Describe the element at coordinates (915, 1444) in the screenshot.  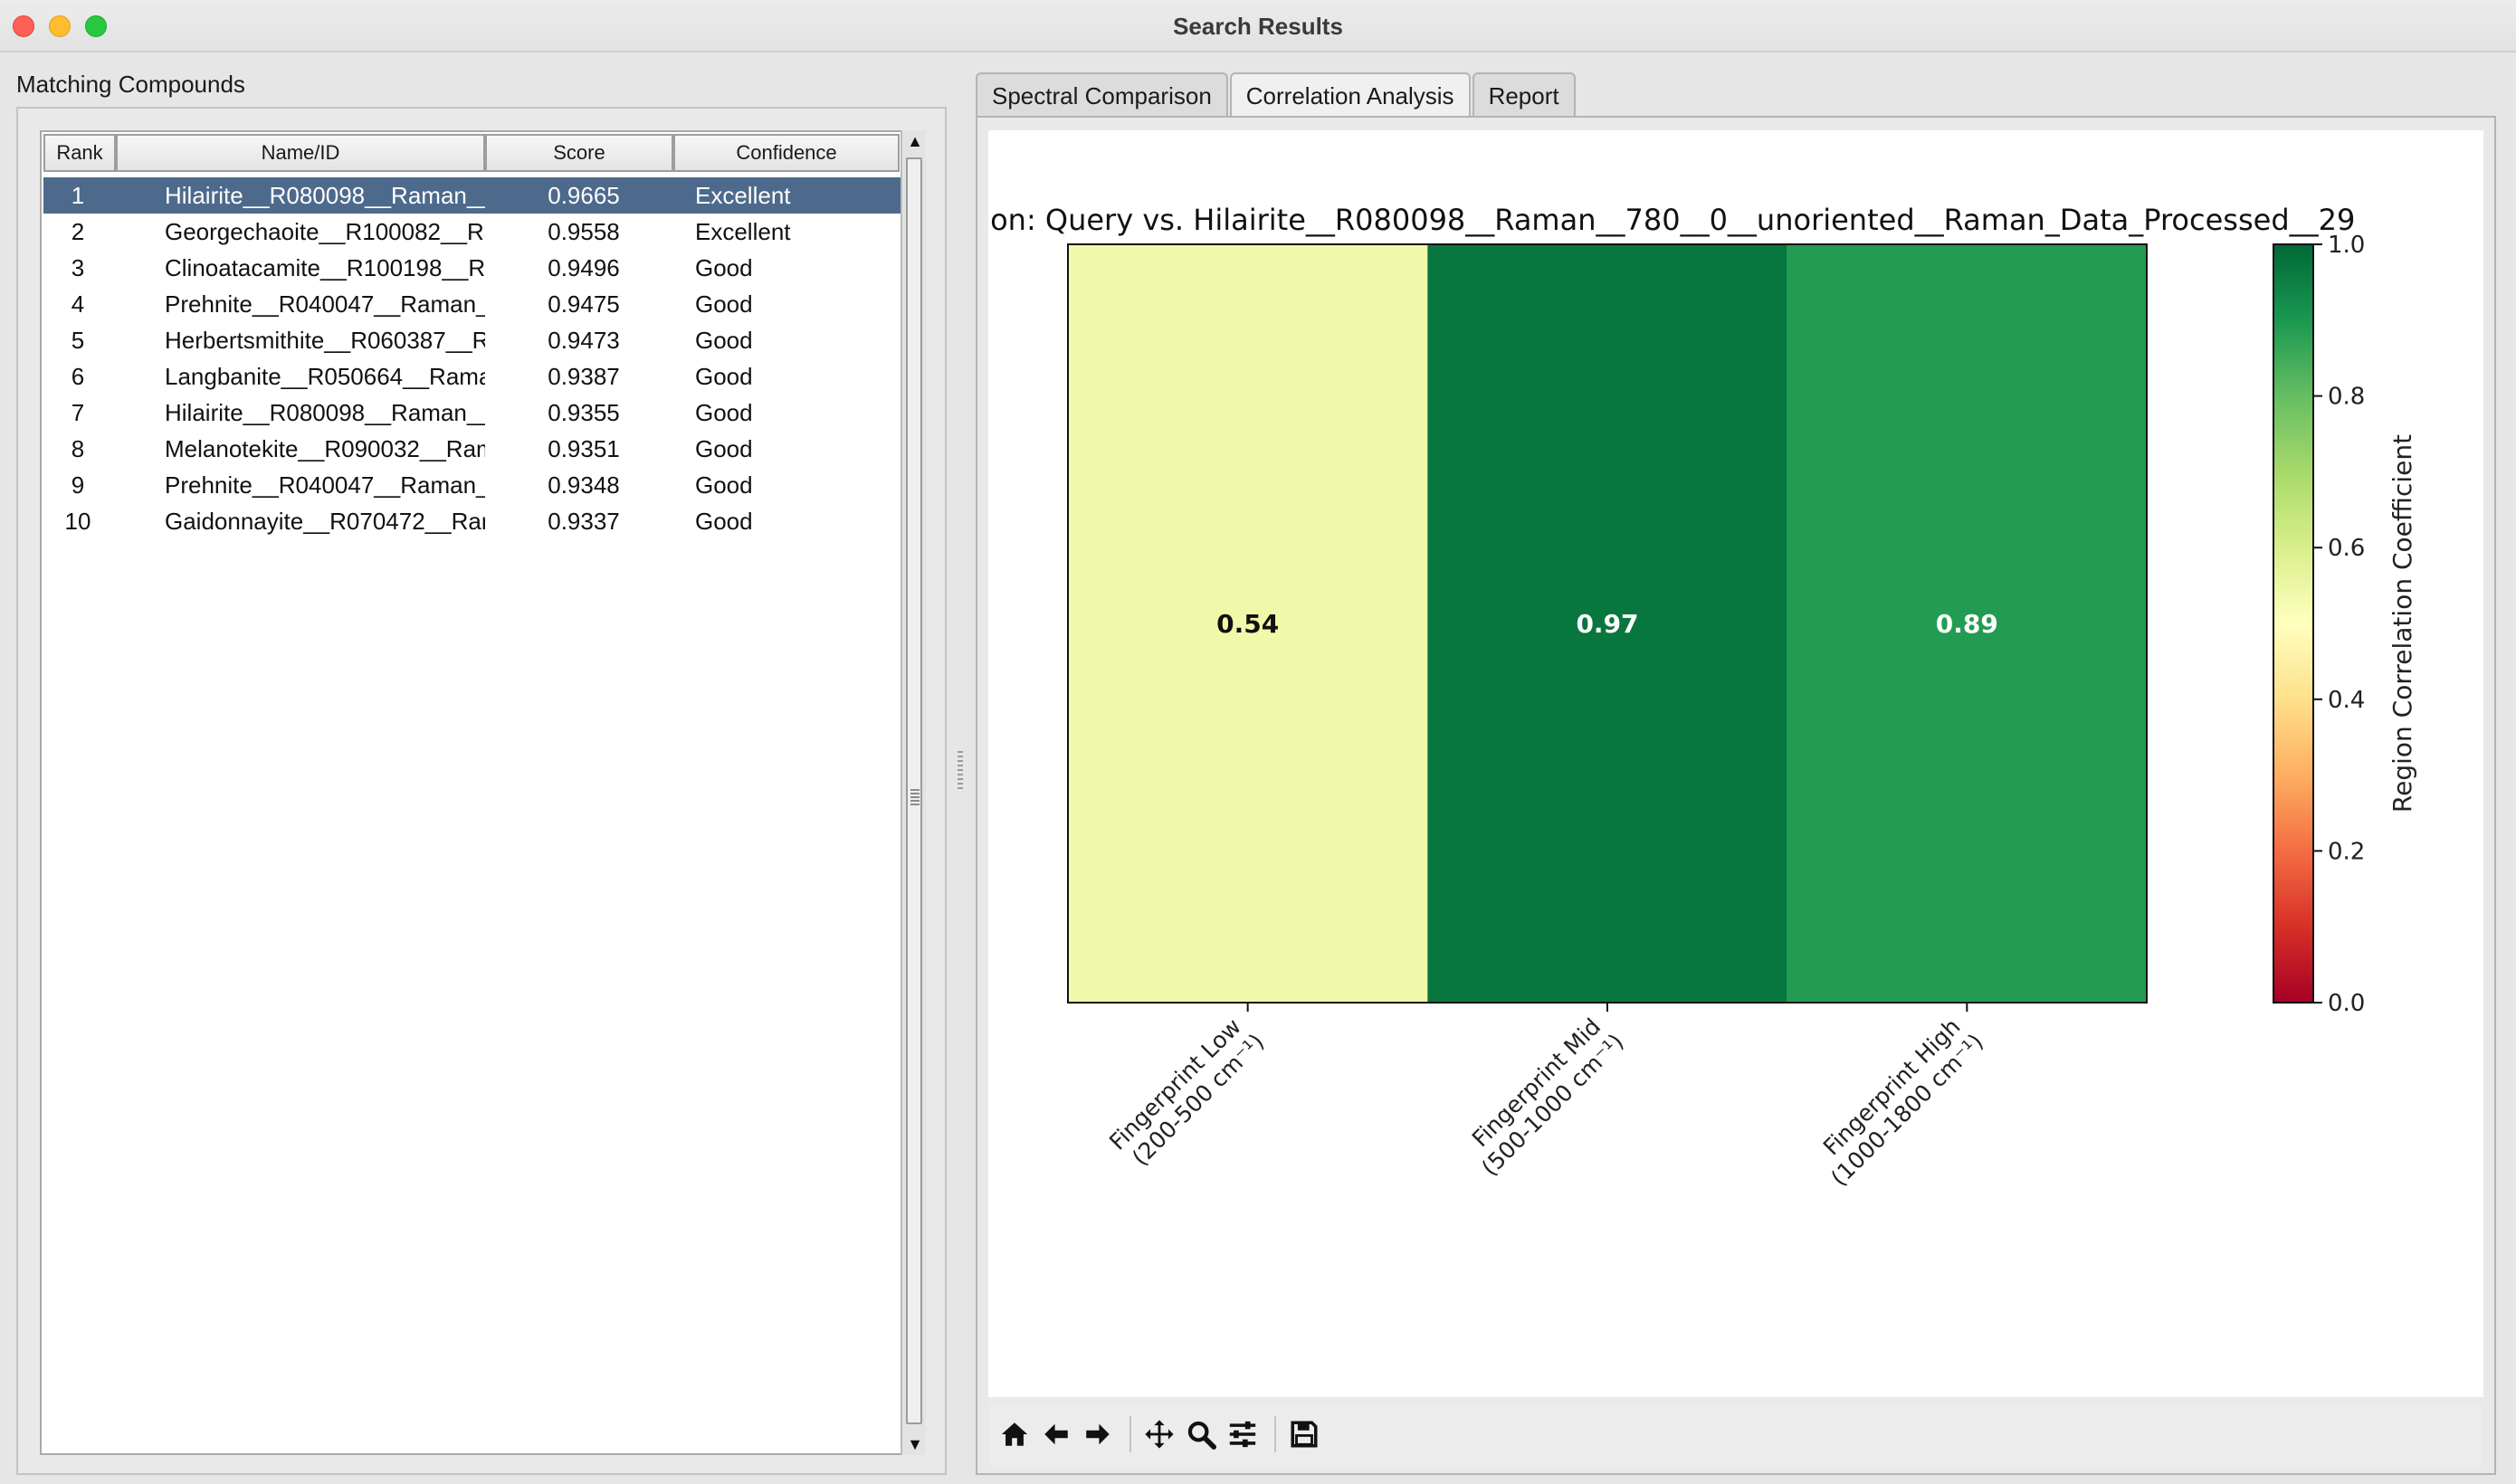
I see `scroll-down-arrow-icon: ▼` at that location.